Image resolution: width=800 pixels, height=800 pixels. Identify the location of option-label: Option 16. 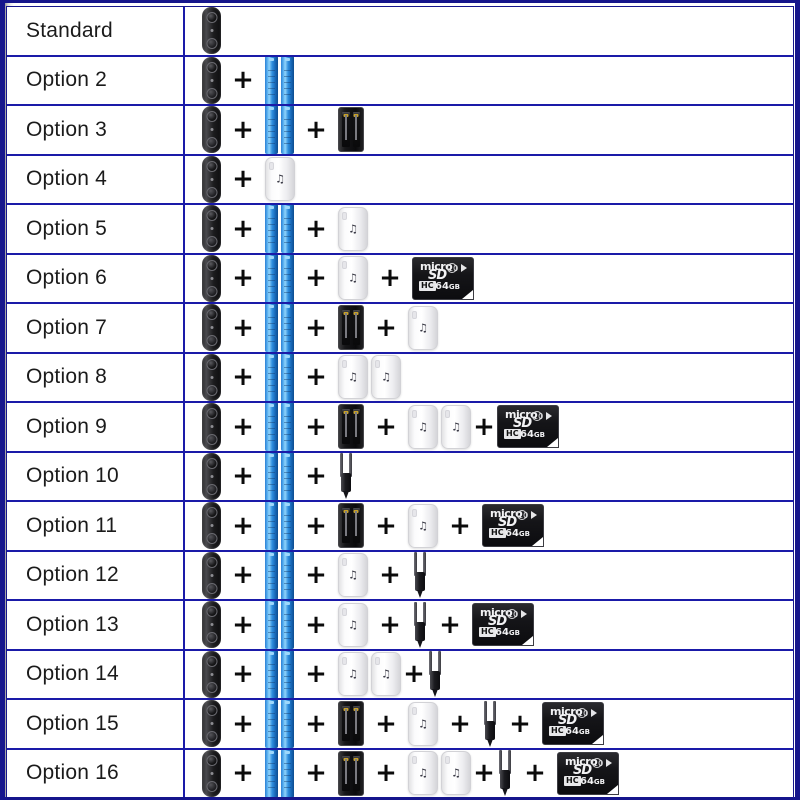
(72, 773).